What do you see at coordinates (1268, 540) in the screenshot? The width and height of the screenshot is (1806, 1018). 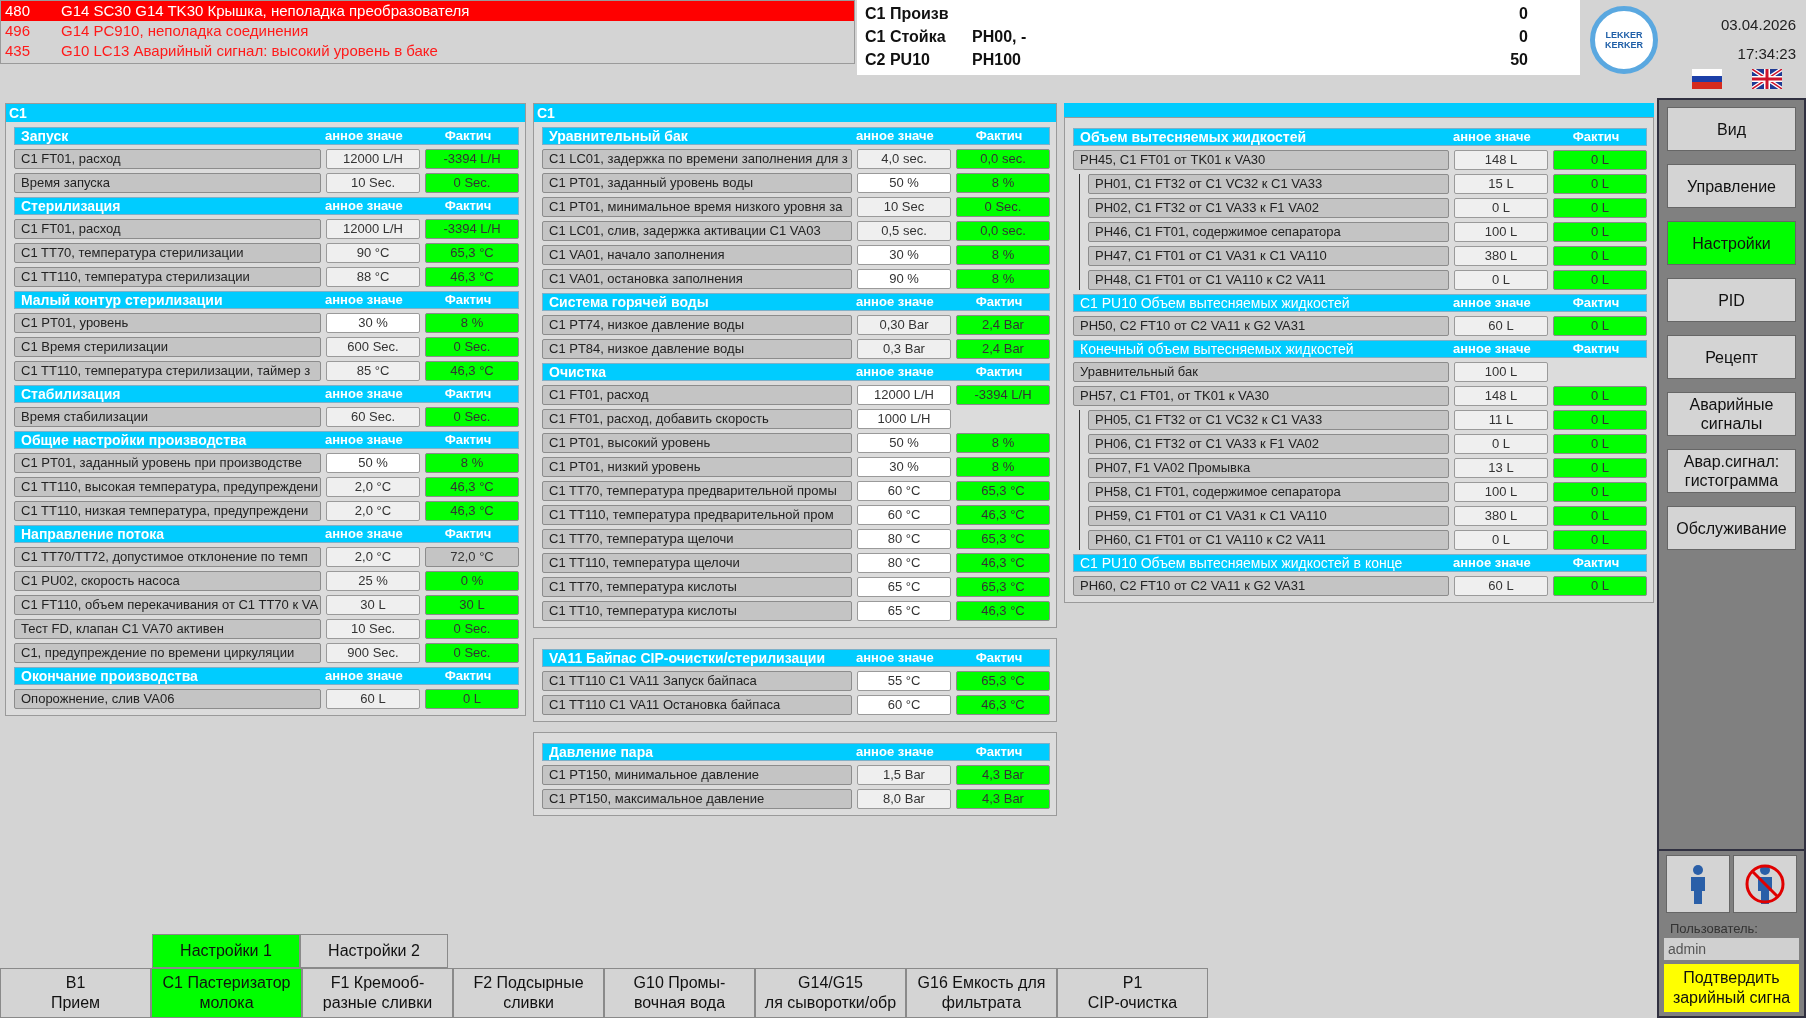 I see `parameter-label: PH60, C1 FT01 от C1 VA110 к C2 VA11` at bounding box center [1268, 540].